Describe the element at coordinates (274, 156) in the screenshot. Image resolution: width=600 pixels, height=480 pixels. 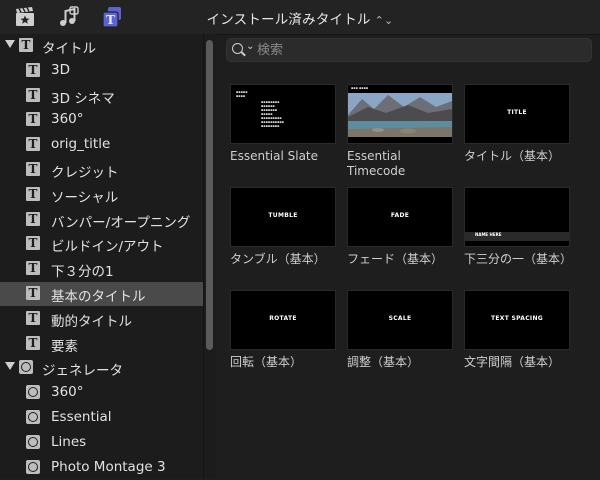
I see `template-caption: Essential Slate` at that location.